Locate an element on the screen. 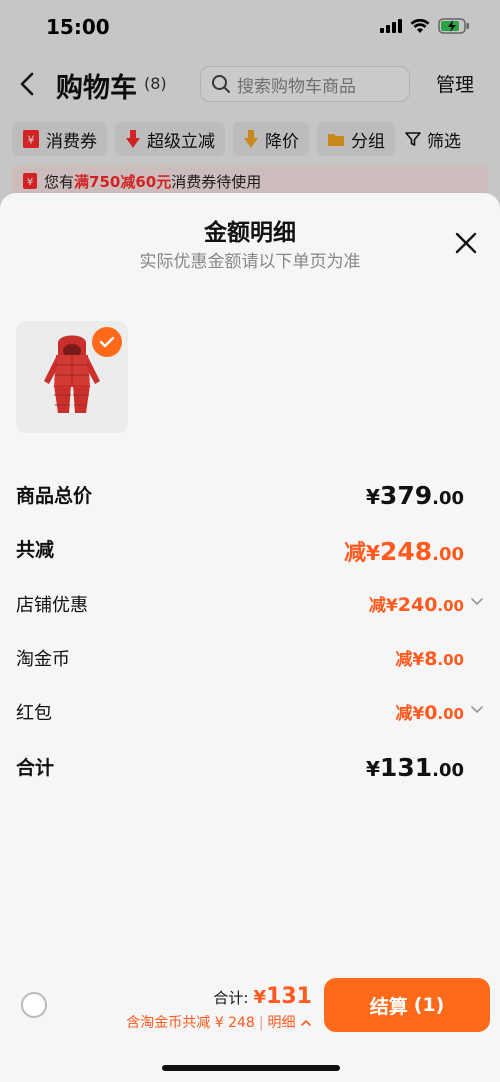 The height and width of the screenshot is (1082, 500). row-value: 减¥0.00 is located at coordinates (429, 711).